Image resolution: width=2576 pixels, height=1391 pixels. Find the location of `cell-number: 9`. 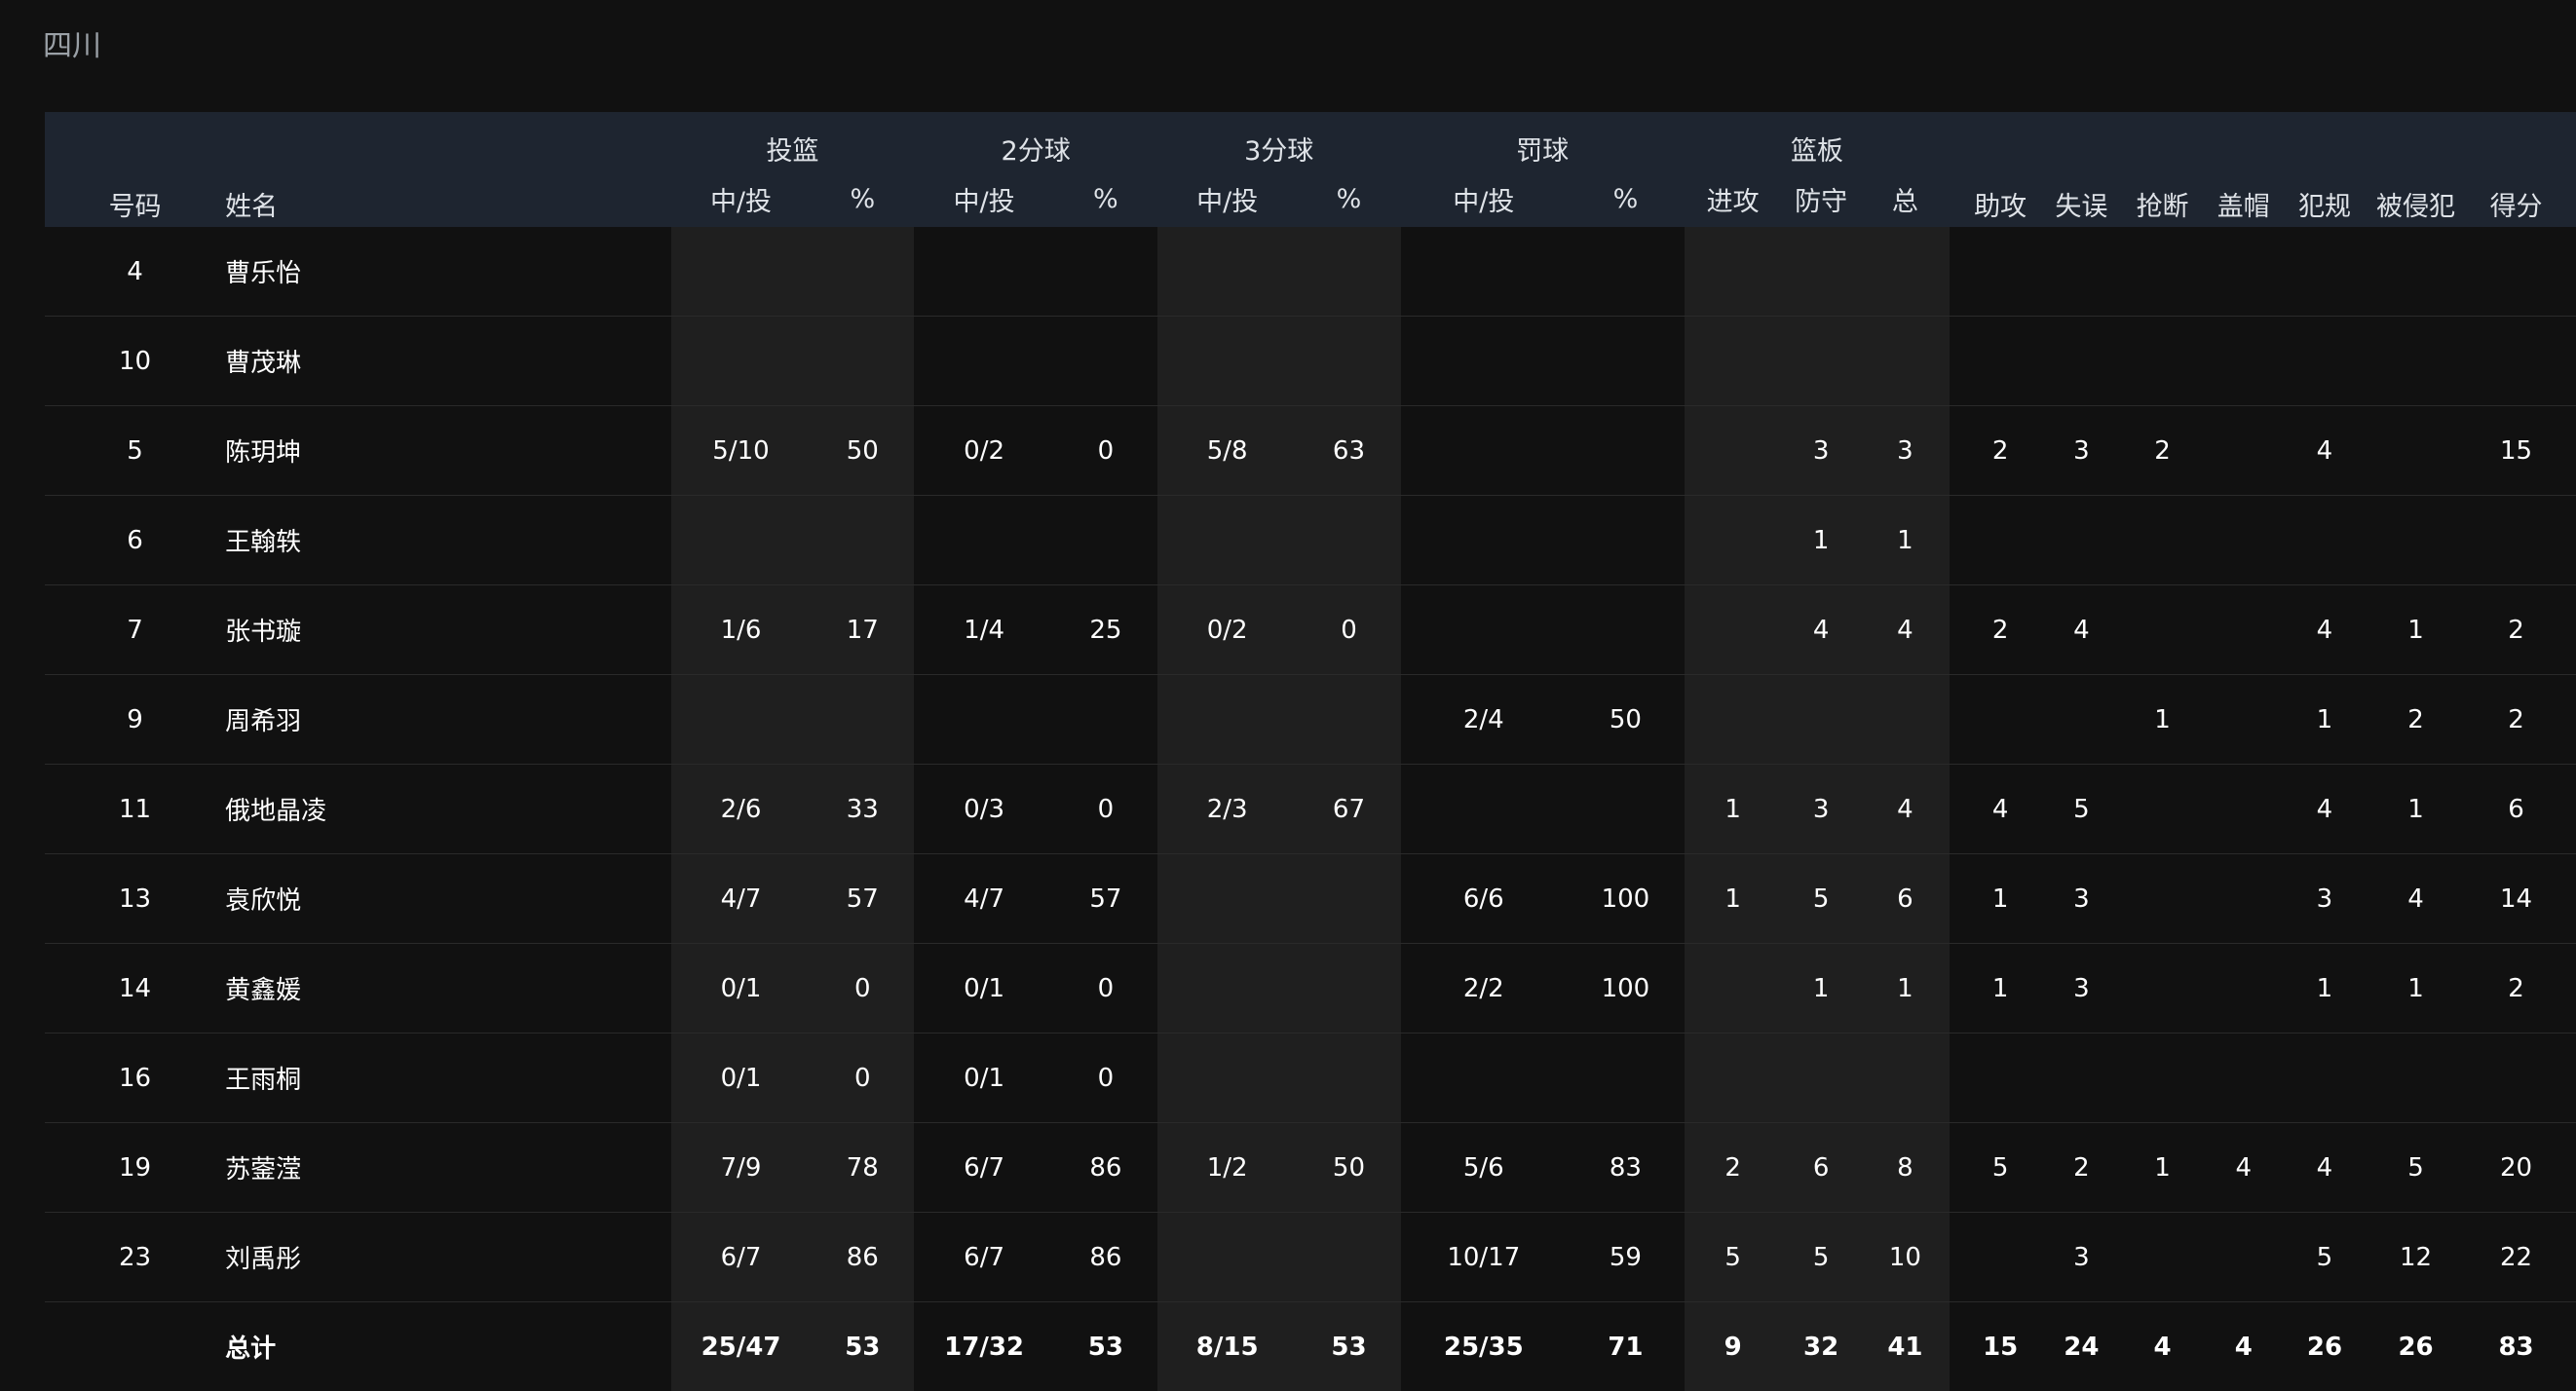

cell-number: 9 is located at coordinates (135, 720).